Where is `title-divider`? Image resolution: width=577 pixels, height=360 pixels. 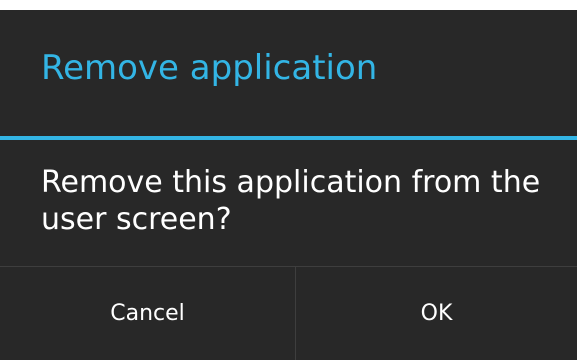 title-divider is located at coordinates (288, 138).